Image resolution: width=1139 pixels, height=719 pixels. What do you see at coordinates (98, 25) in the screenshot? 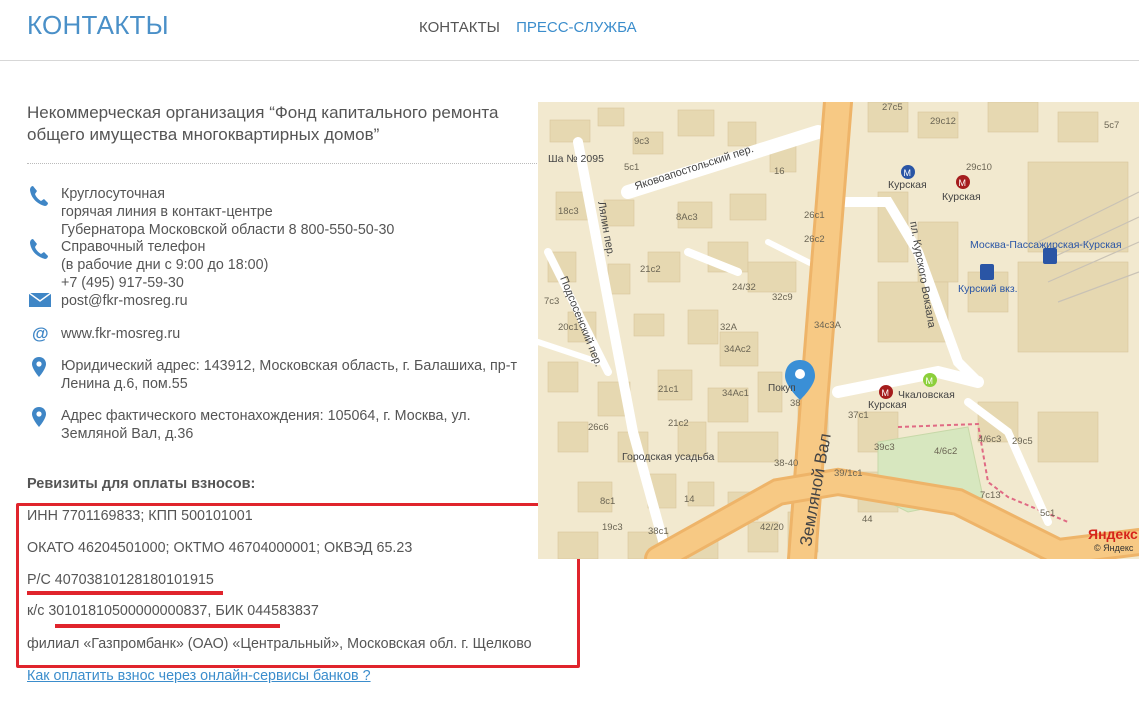
I see `page-title: КОНТАКТЫ` at bounding box center [98, 25].